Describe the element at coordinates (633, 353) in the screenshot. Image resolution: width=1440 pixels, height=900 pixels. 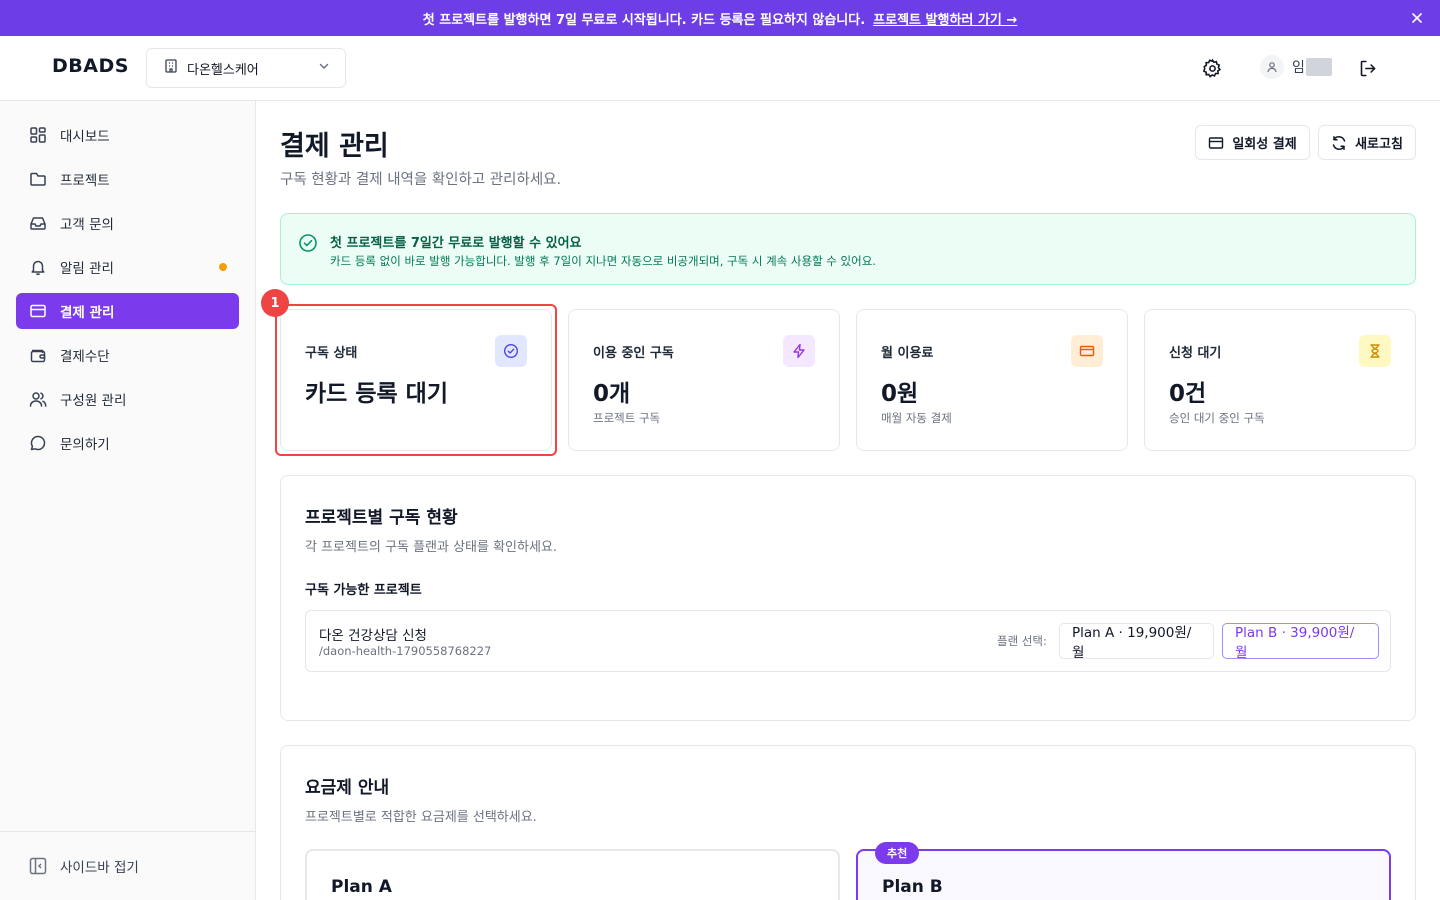
I see `stat-label: 이용 중인 구독` at that location.